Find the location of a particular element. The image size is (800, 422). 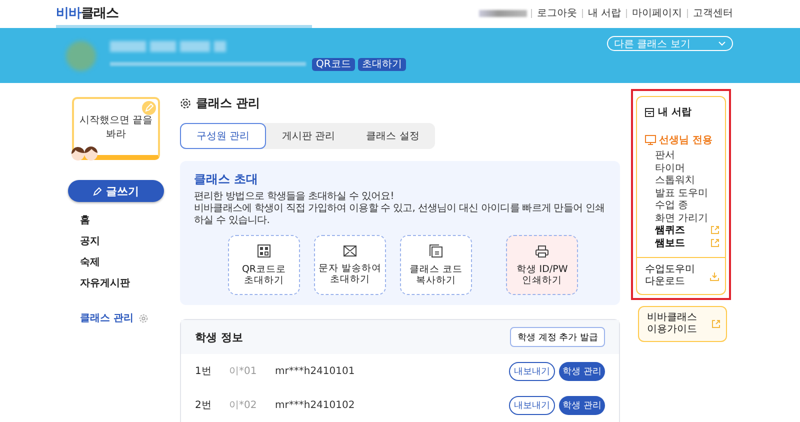

header-link: 마이페이지 is located at coordinates (656, 13).